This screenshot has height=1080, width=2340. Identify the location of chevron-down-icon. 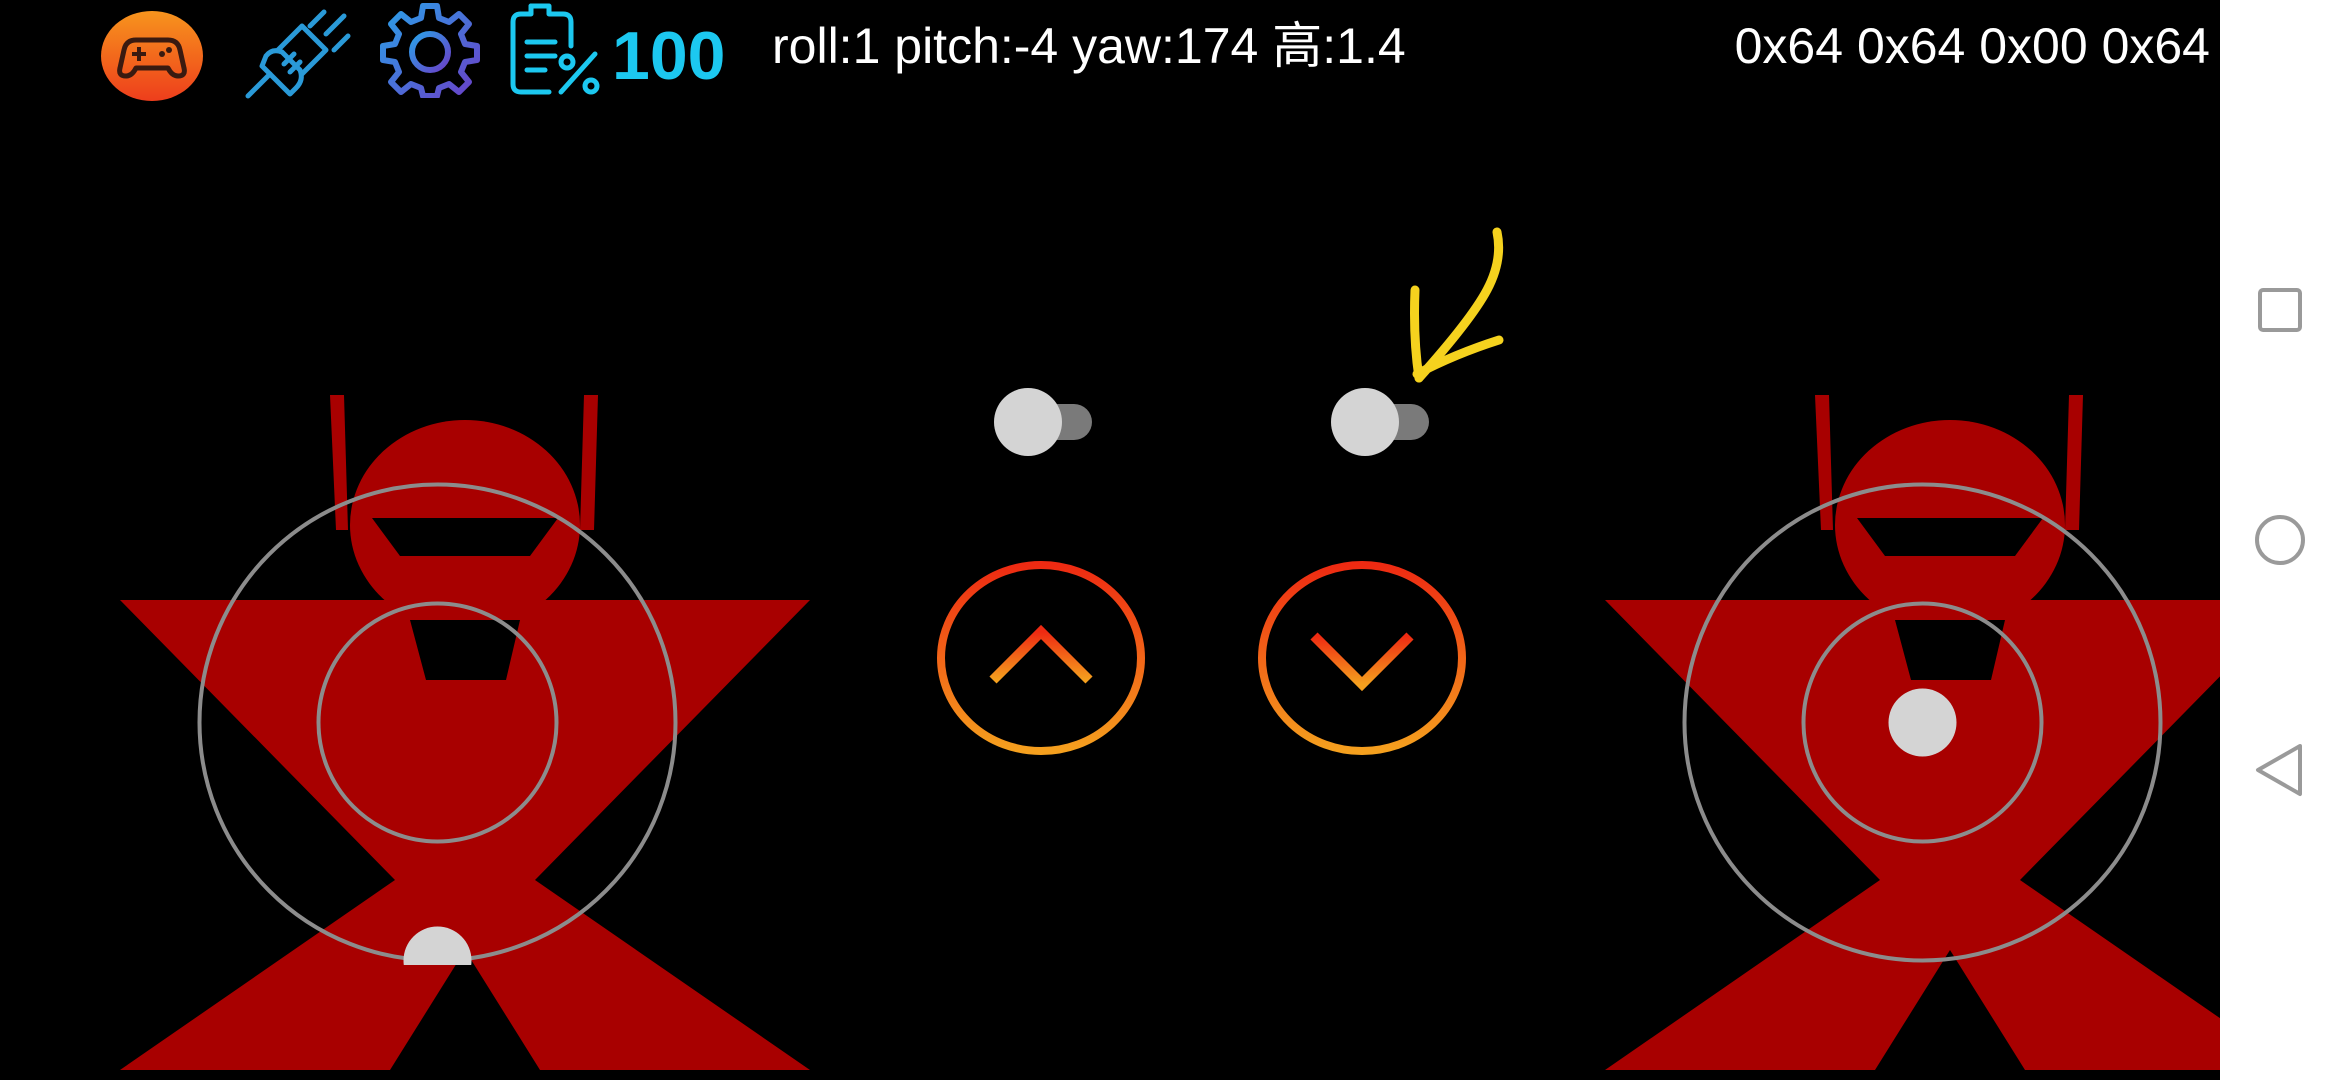
(1362, 662).